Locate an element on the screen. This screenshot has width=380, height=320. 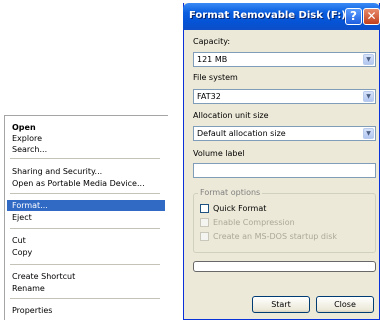
help-button: ? is located at coordinates (353, 16).